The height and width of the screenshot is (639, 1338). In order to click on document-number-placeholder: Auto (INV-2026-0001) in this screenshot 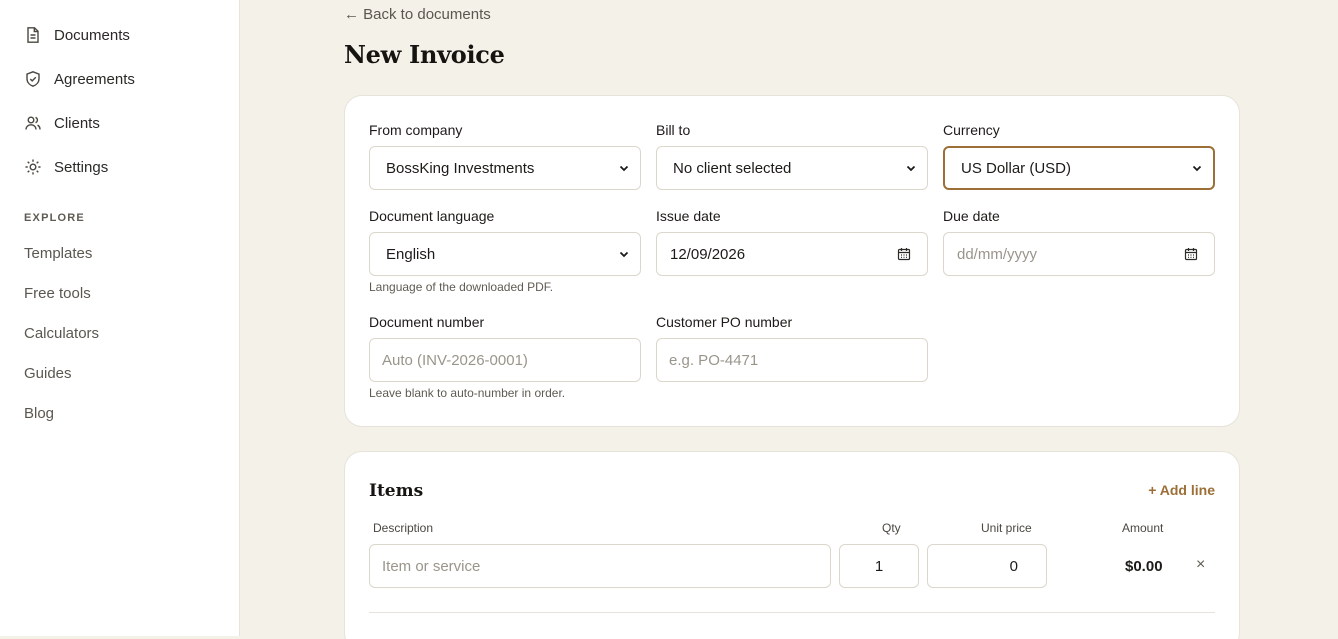, I will do `click(455, 360)`.